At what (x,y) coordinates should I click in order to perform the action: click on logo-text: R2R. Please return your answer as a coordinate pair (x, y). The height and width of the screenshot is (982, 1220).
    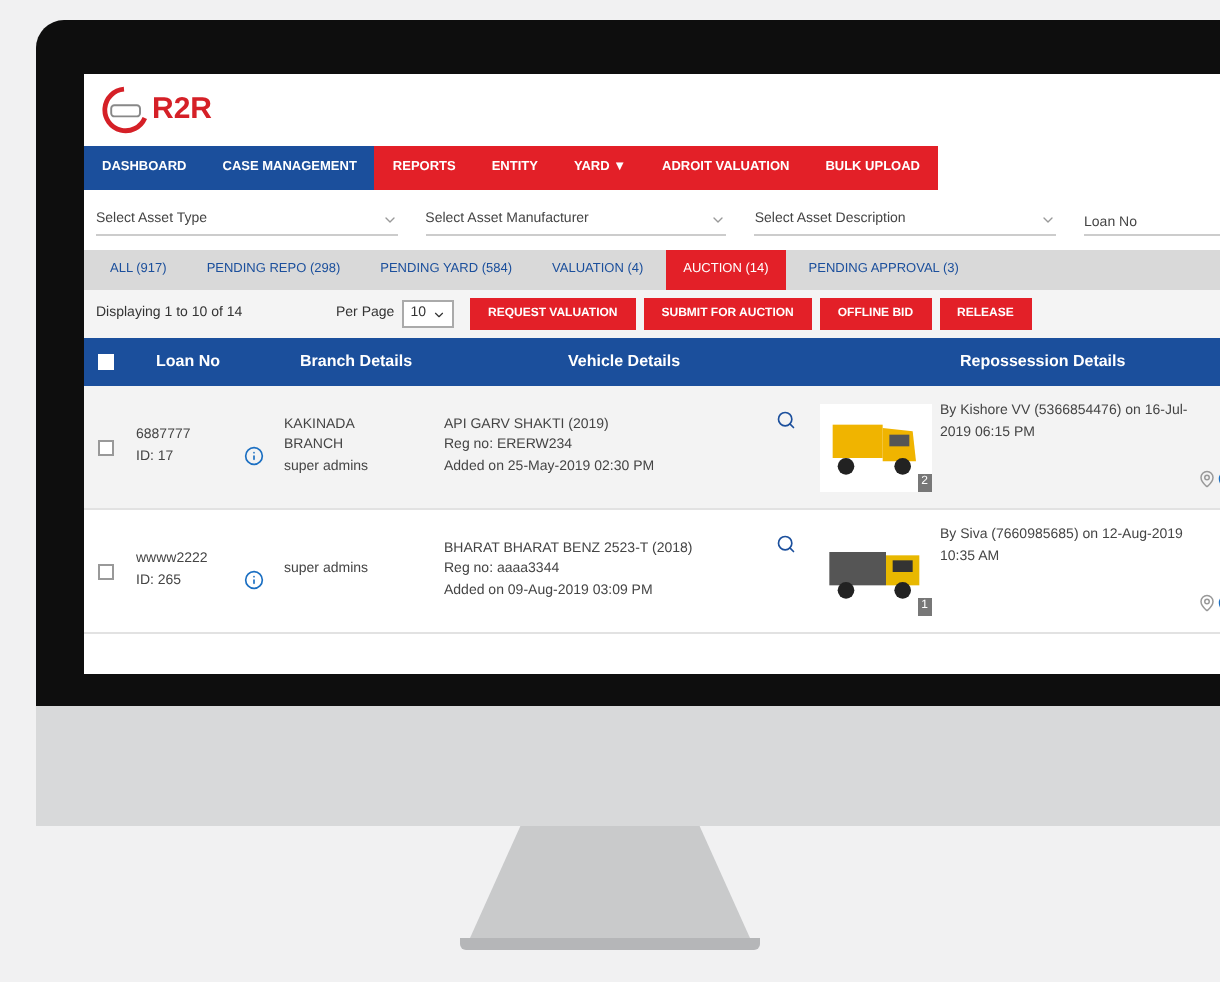
    Looking at the image, I should click on (182, 109).